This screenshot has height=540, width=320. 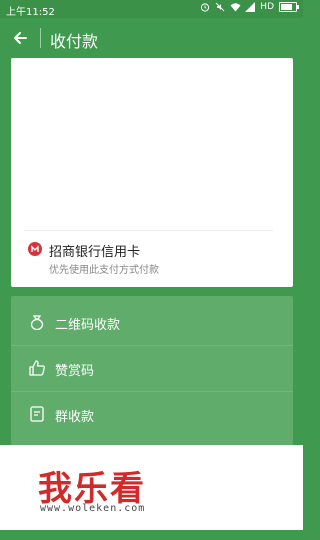 I want to click on payment-method-name: 招商银行信用卡, so click(x=94, y=250).